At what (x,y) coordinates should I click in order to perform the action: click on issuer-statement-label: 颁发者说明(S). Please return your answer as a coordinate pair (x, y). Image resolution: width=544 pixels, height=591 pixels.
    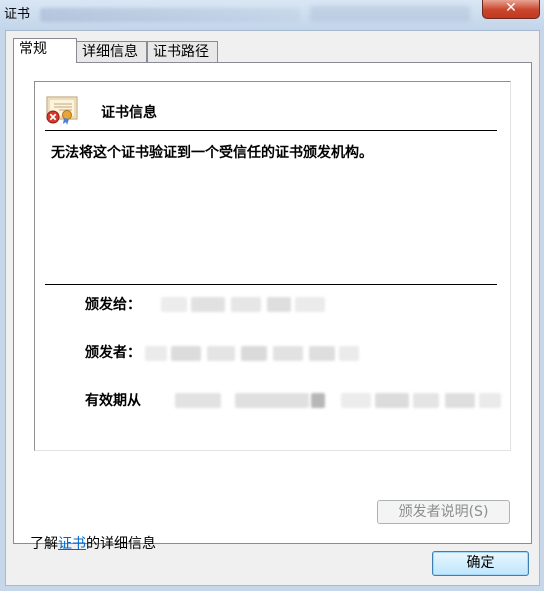
    Looking at the image, I should click on (443, 512).